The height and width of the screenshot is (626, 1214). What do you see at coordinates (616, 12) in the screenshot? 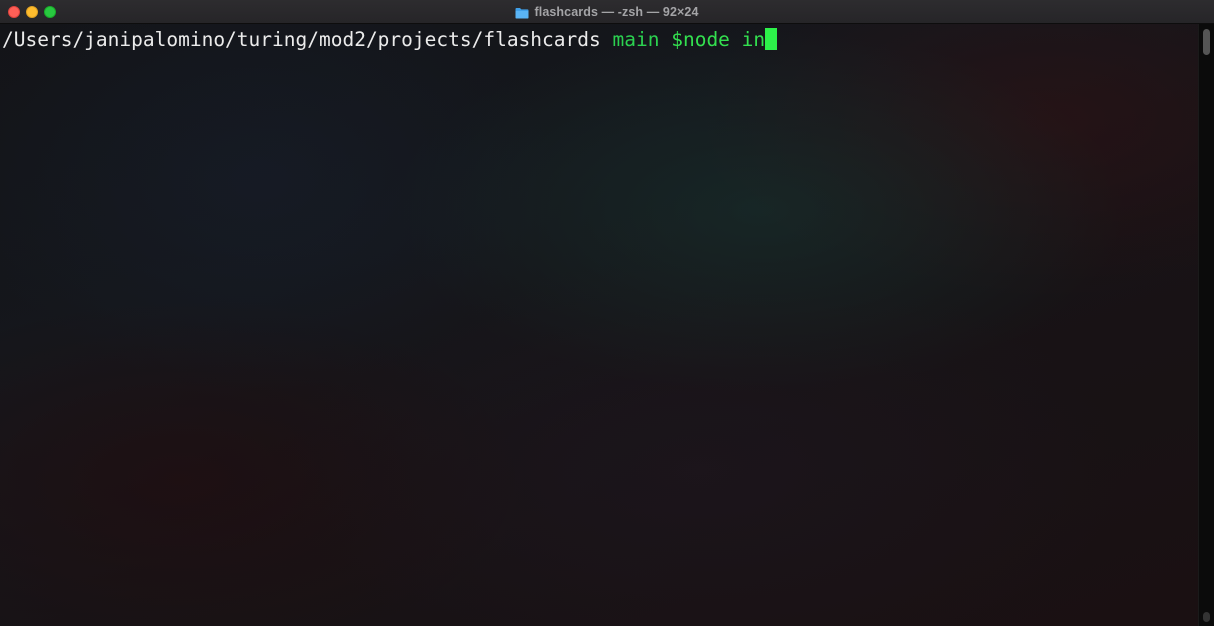
I see `window-title: flashcards — -zsh — 92×24` at bounding box center [616, 12].